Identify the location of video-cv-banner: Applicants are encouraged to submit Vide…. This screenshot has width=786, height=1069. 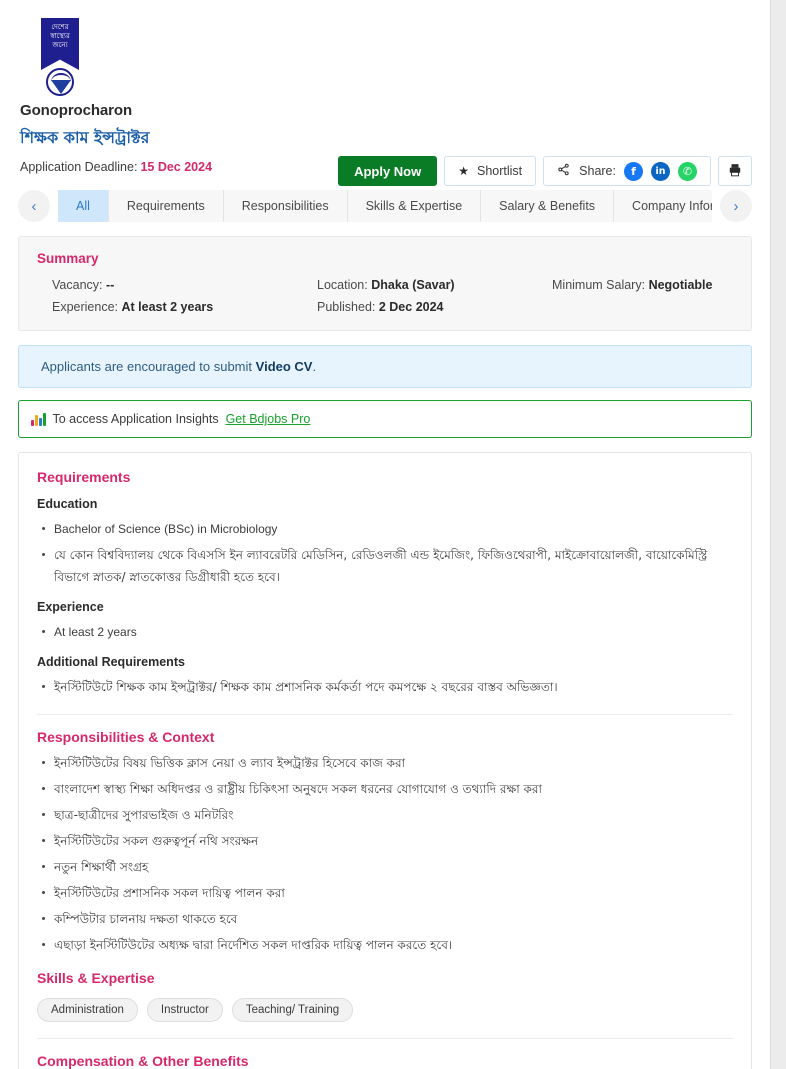
(385, 366).